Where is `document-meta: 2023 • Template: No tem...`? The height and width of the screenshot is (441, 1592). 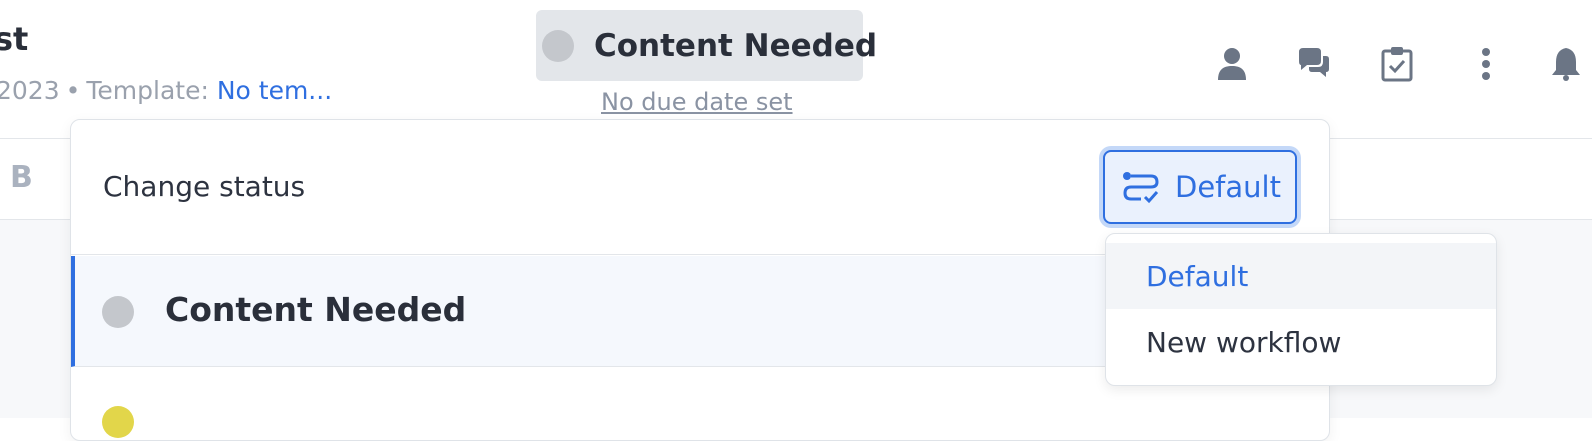 document-meta: 2023 • Template: No tem... is located at coordinates (166, 90).